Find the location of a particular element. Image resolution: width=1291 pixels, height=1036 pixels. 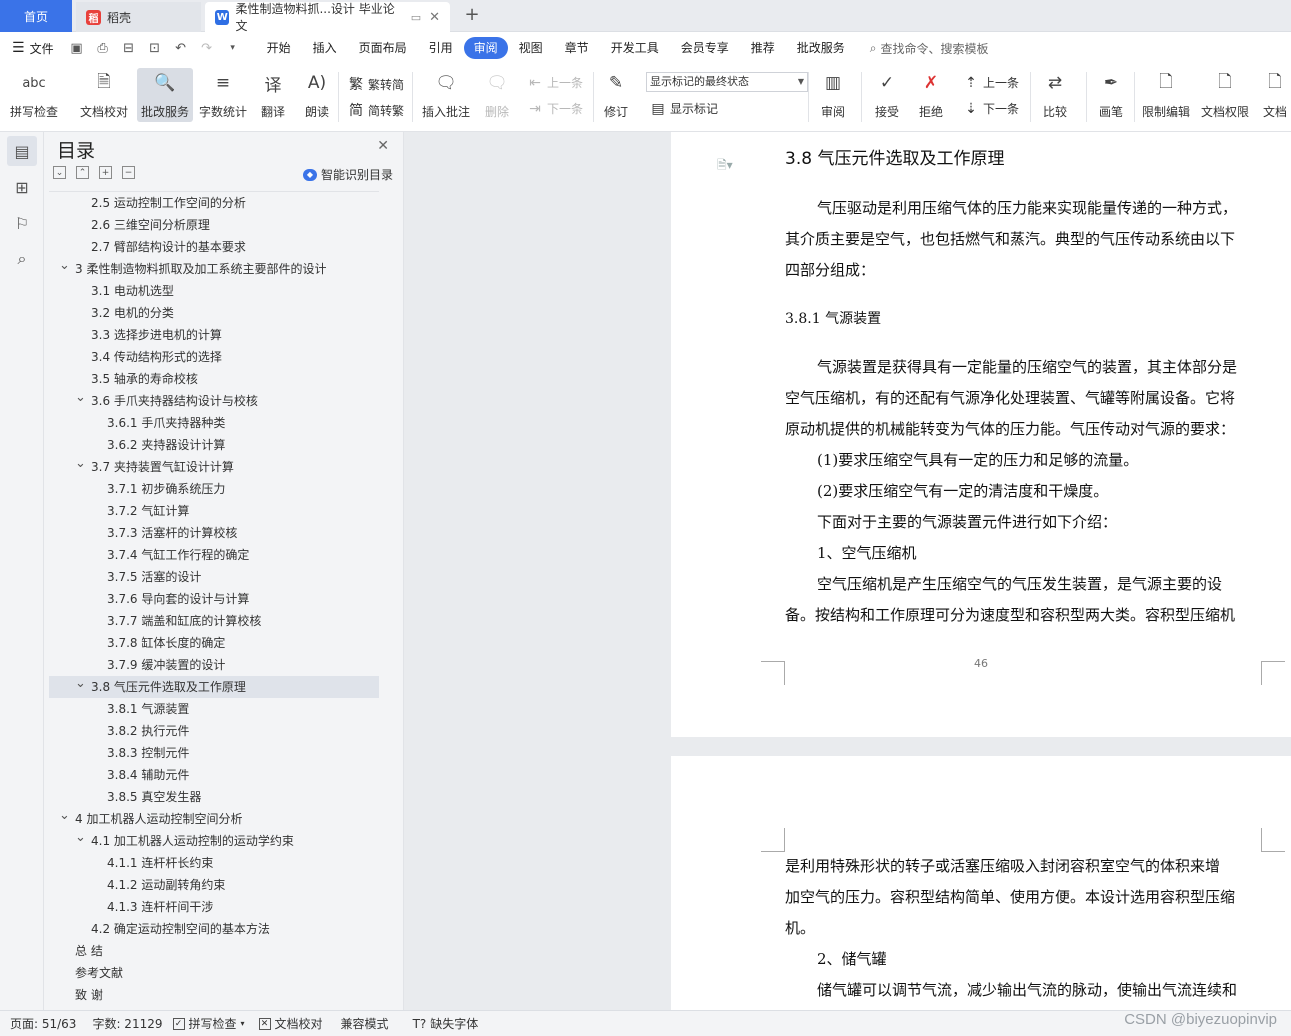

toc-item: 4.2 确定运动控制空间的基本方法 is located at coordinates (214, 929).